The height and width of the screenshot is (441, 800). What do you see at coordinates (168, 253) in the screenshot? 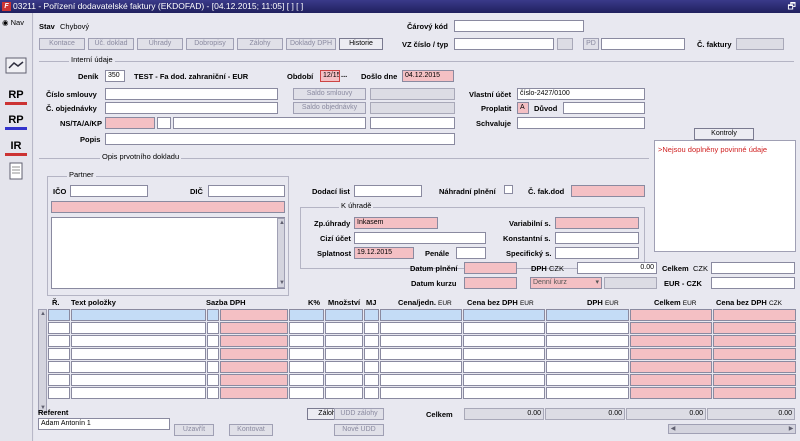
I see `partner-address-field` at bounding box center [168, 253].